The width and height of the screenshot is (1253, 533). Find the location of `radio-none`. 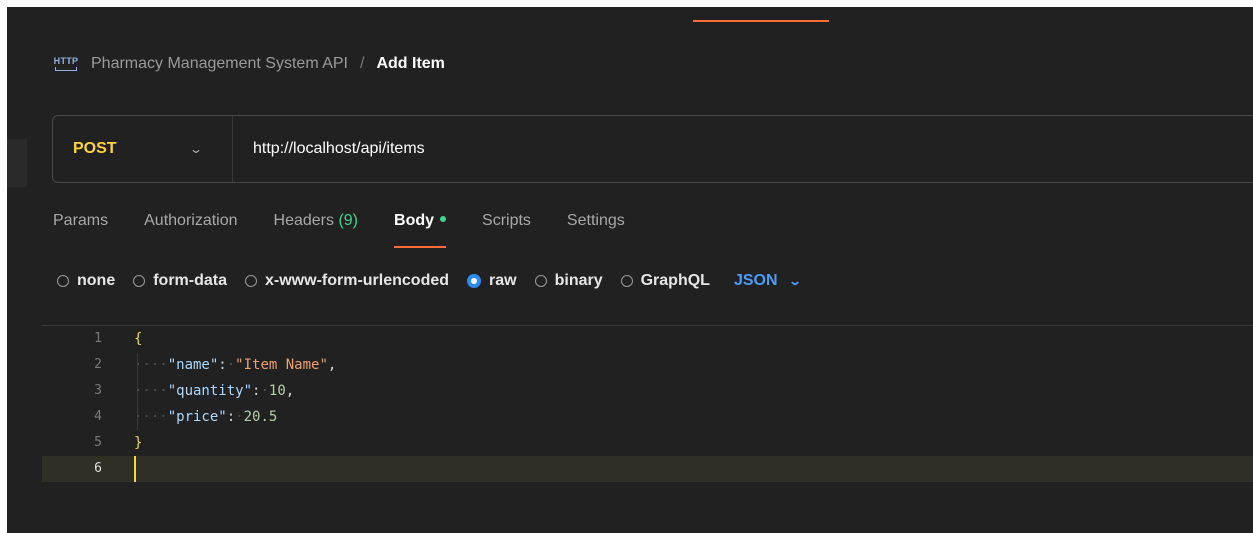

radio-none is located at coordinates (63, 281).